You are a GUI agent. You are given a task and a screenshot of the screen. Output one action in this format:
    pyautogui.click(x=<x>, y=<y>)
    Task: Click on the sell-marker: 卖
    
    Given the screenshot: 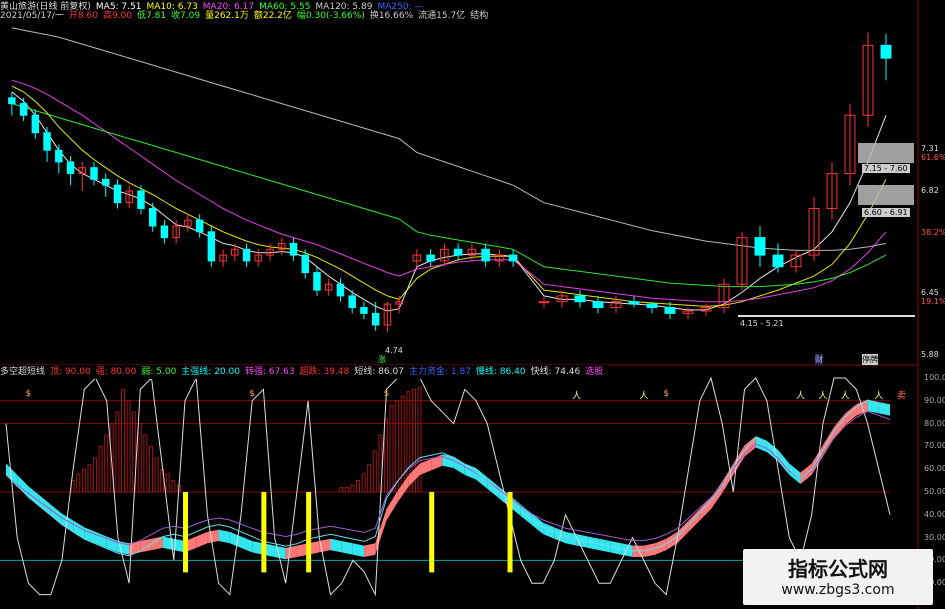 What is the action you would take?
    pyautogui.click(x=901, y=396)
    